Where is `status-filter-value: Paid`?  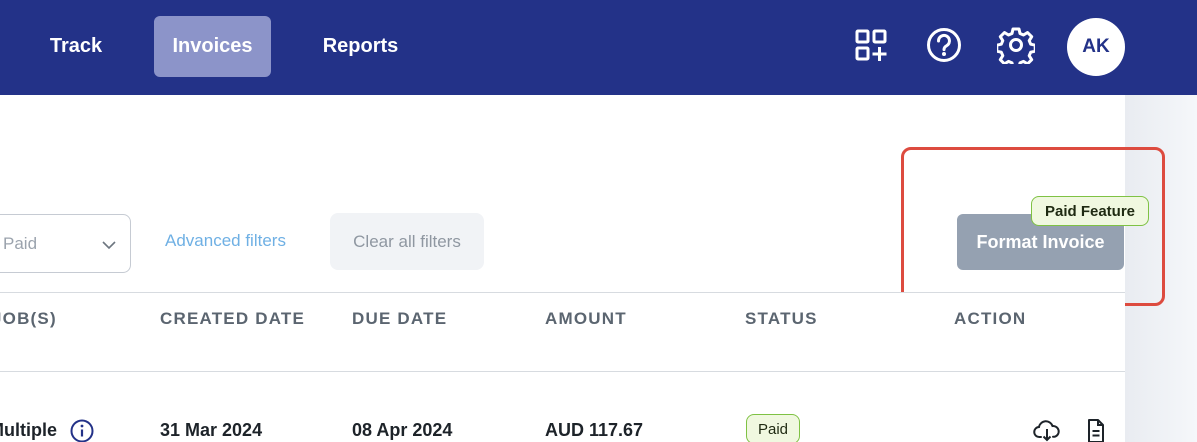 status-filter-value: Paid is located at coordinates (20, 243).